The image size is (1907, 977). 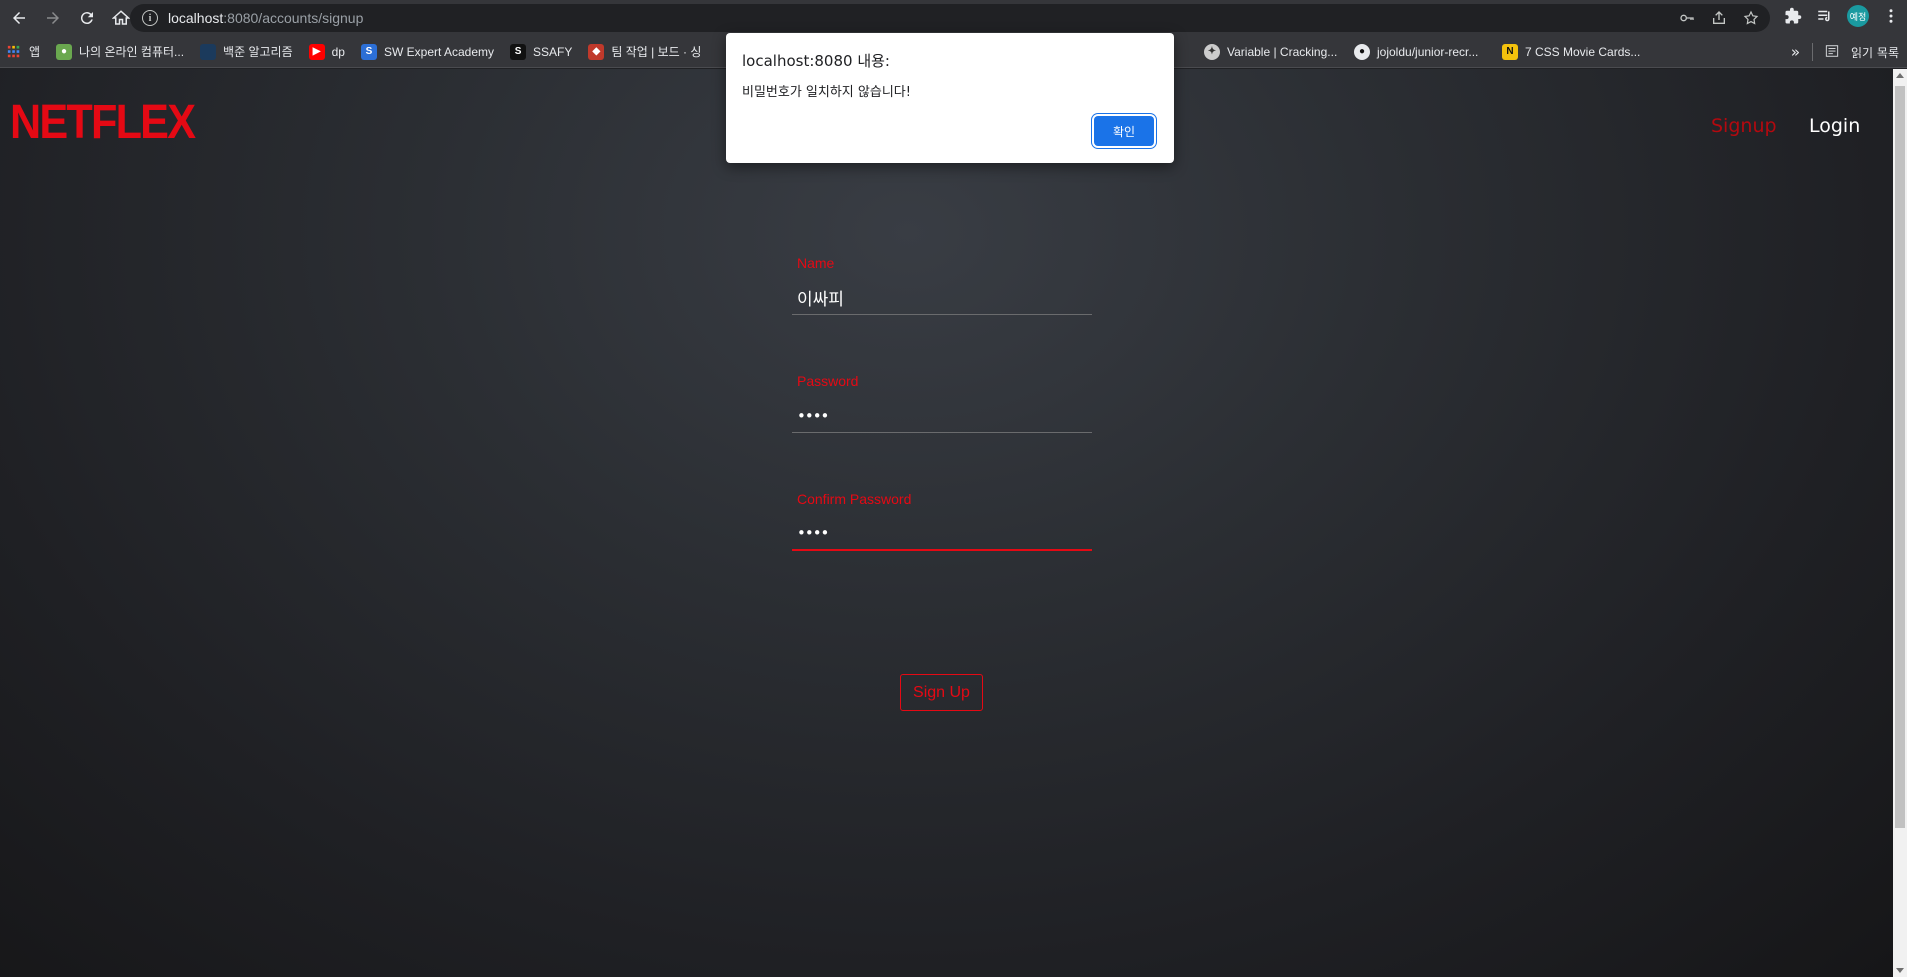 I want to click on youtube-icon: ▶, so click(x=316, y=51).